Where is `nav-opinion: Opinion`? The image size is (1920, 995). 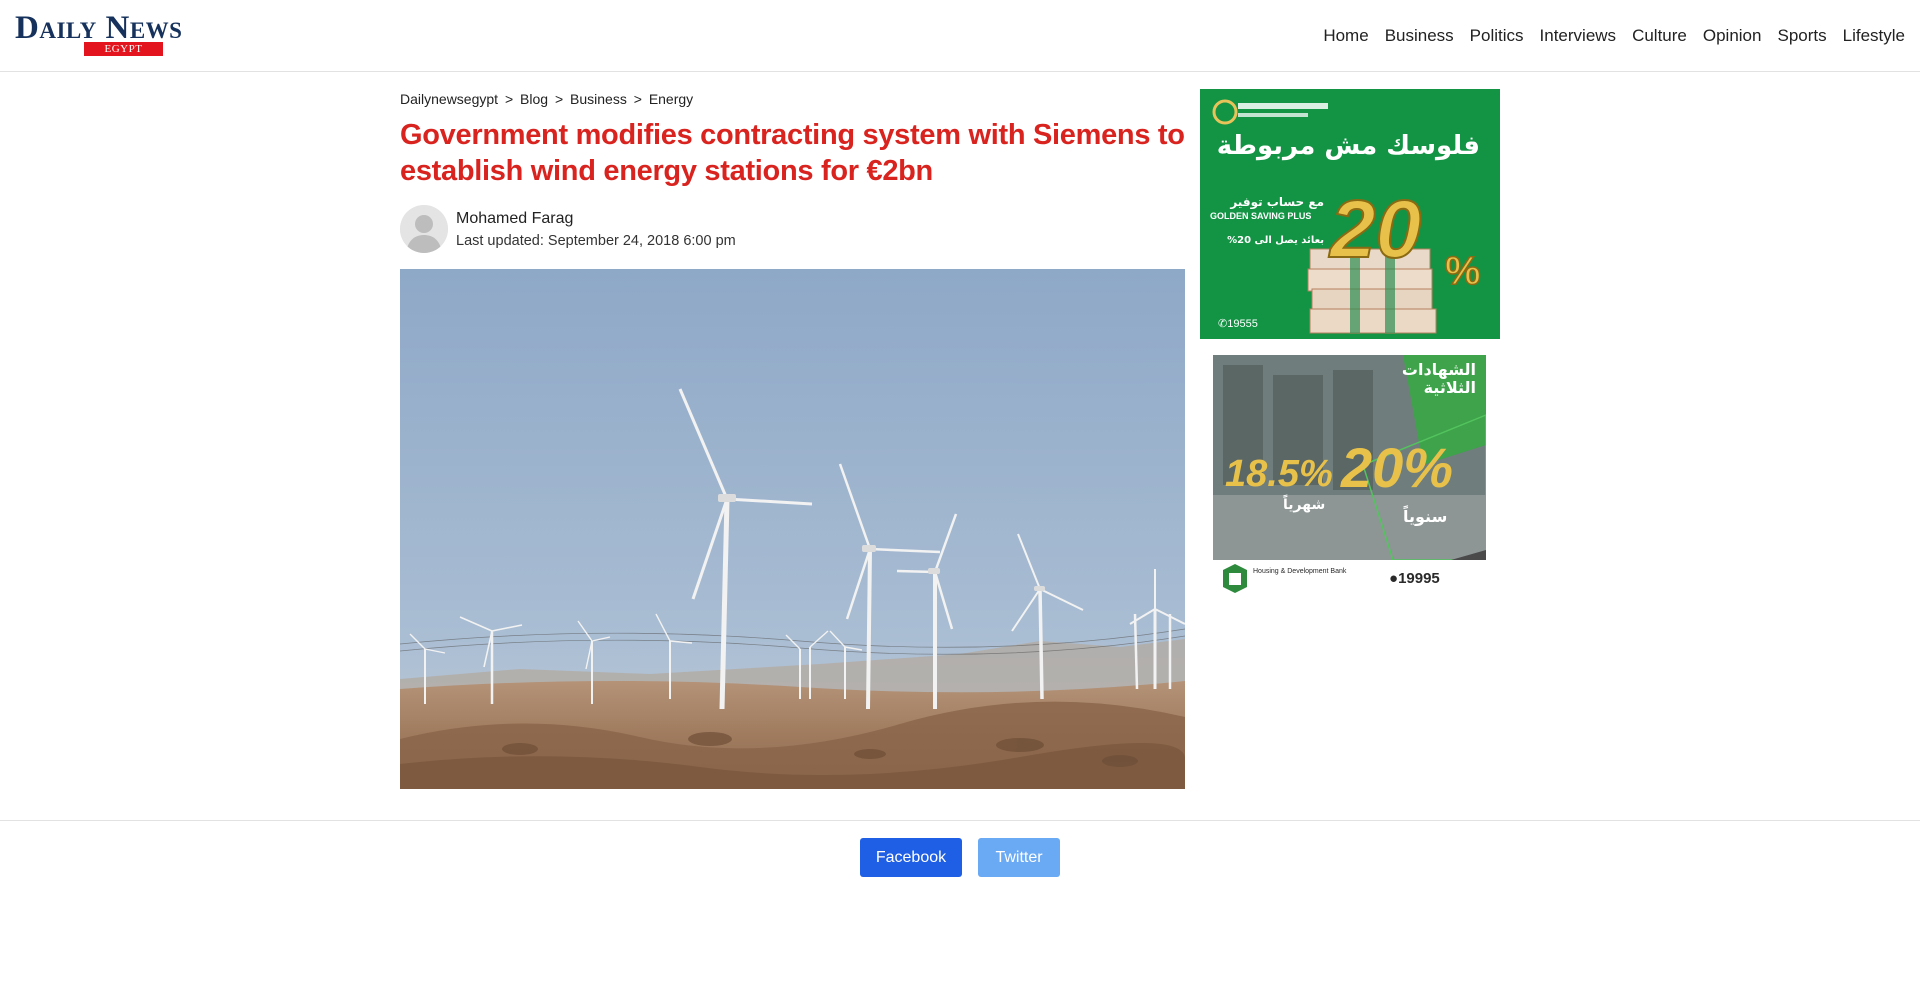 nav-opinion: Opinion is located at coordinates (1732, 36).